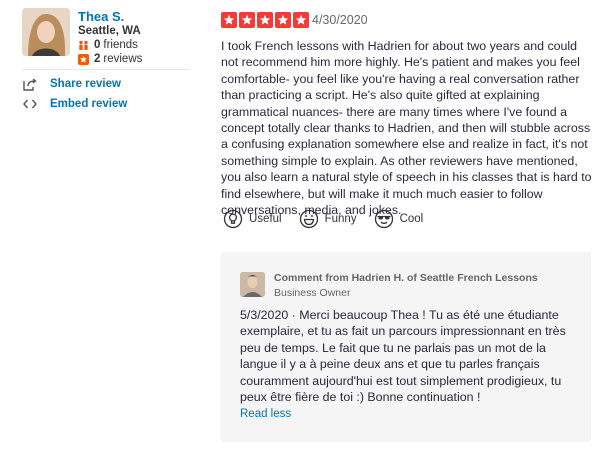  Describe the element at coordinates (109, 31) in the screenshot. I see `user-location: Seattle, WA` at that location.